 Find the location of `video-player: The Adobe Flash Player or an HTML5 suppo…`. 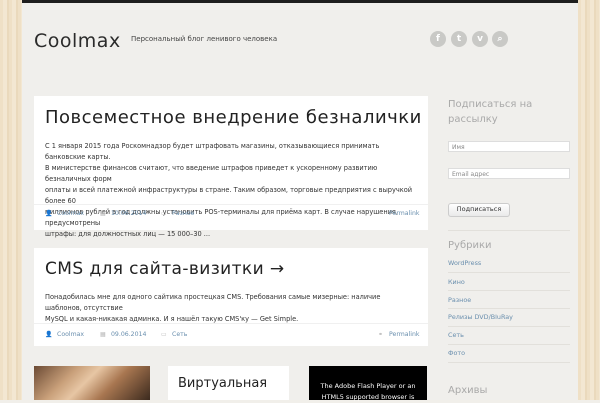

video-player: The Adobe Flash Player or an HTML5 suppo… is located at coordinates (368, 383).